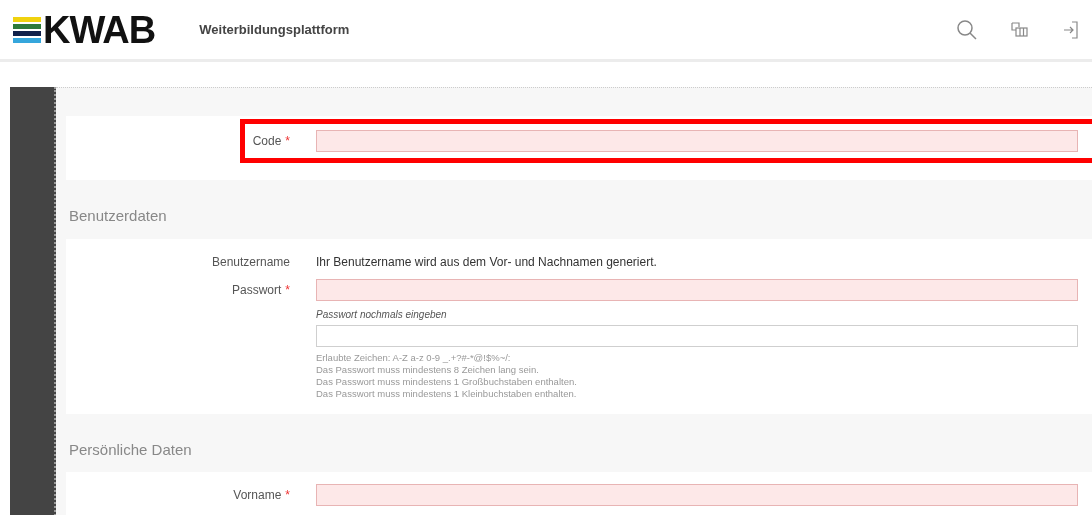  Describe the element at coordinates (99, 29) in the screenshot. I see `logo-text: KWAB` at that location.